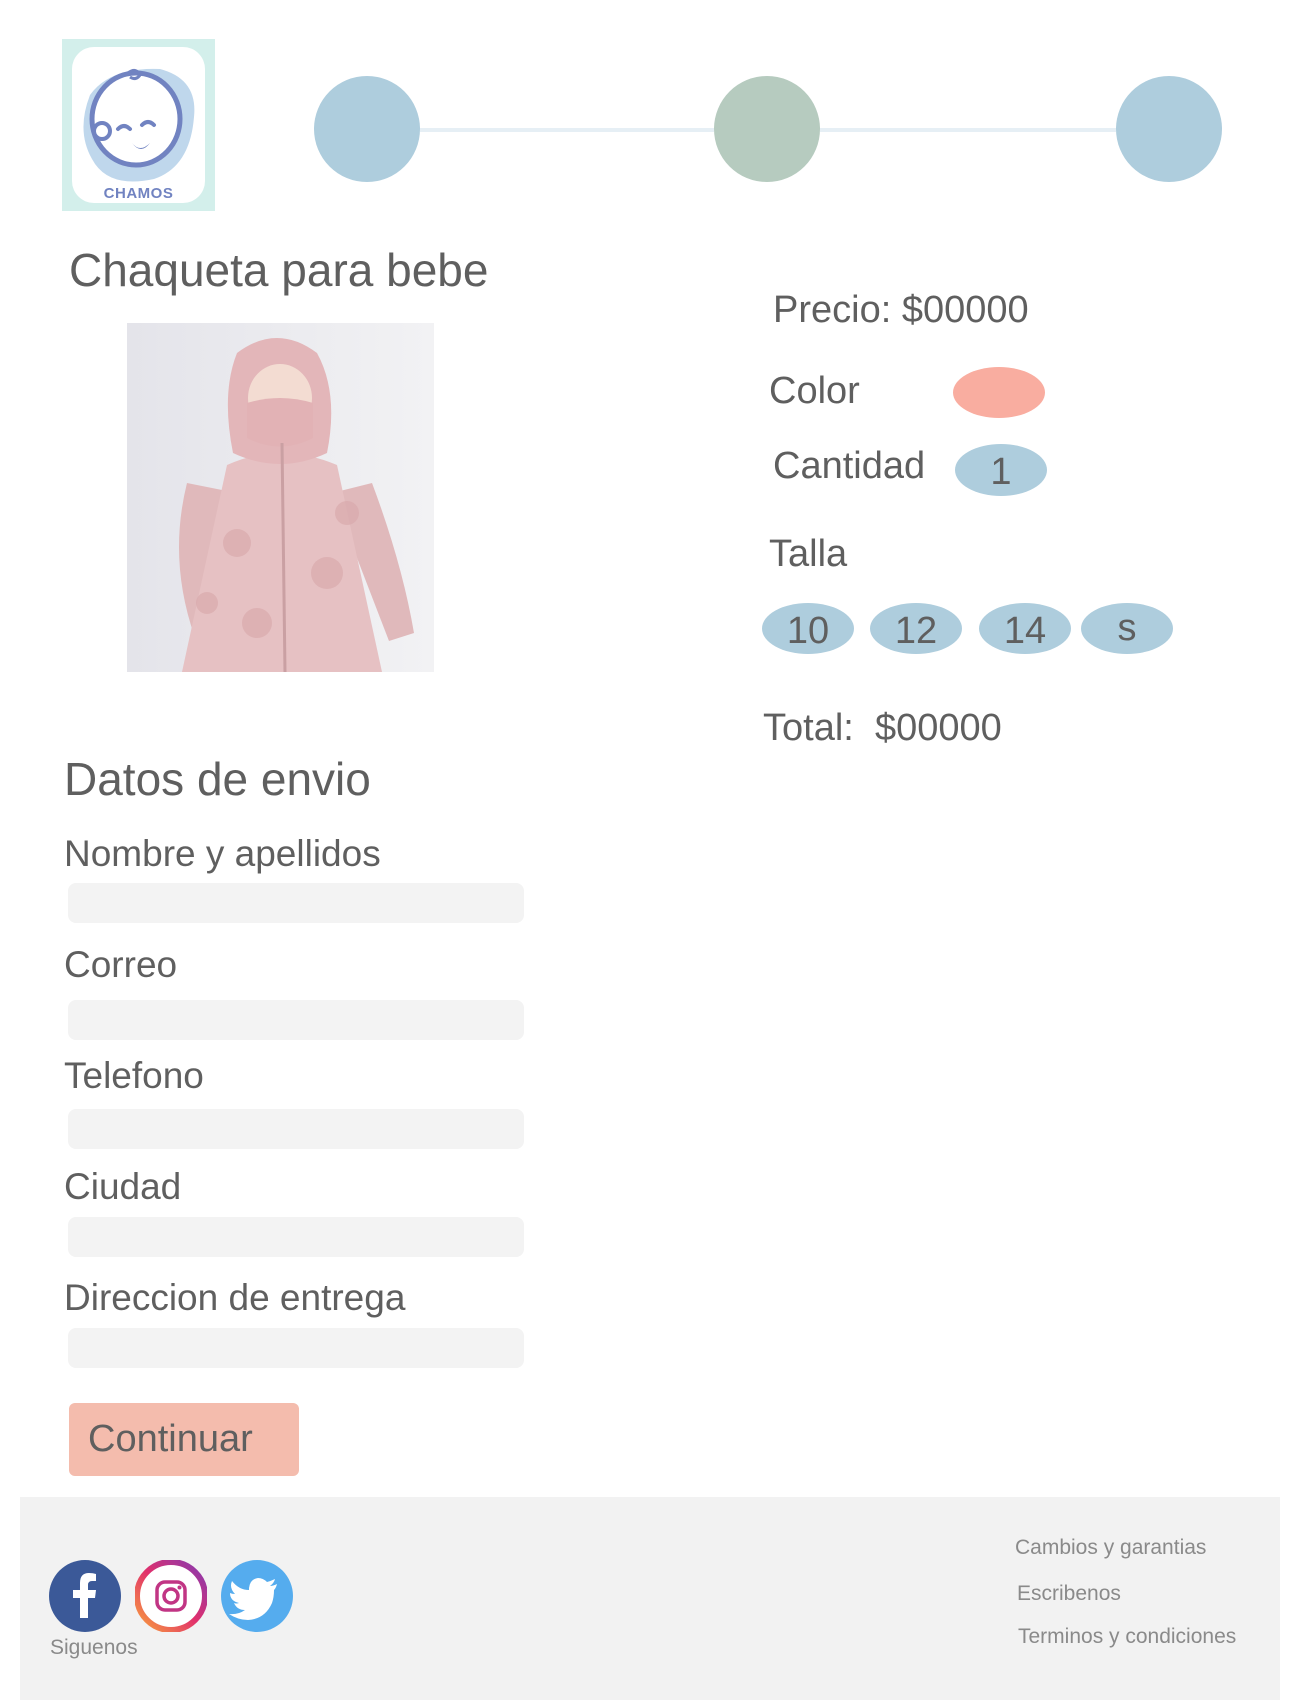 The height and width of the screenshot is (1700, 1300). Describe the element at coordinates (217, 779) in the screenshot. I see `shipping-section-title: Datos de envio` at that location.